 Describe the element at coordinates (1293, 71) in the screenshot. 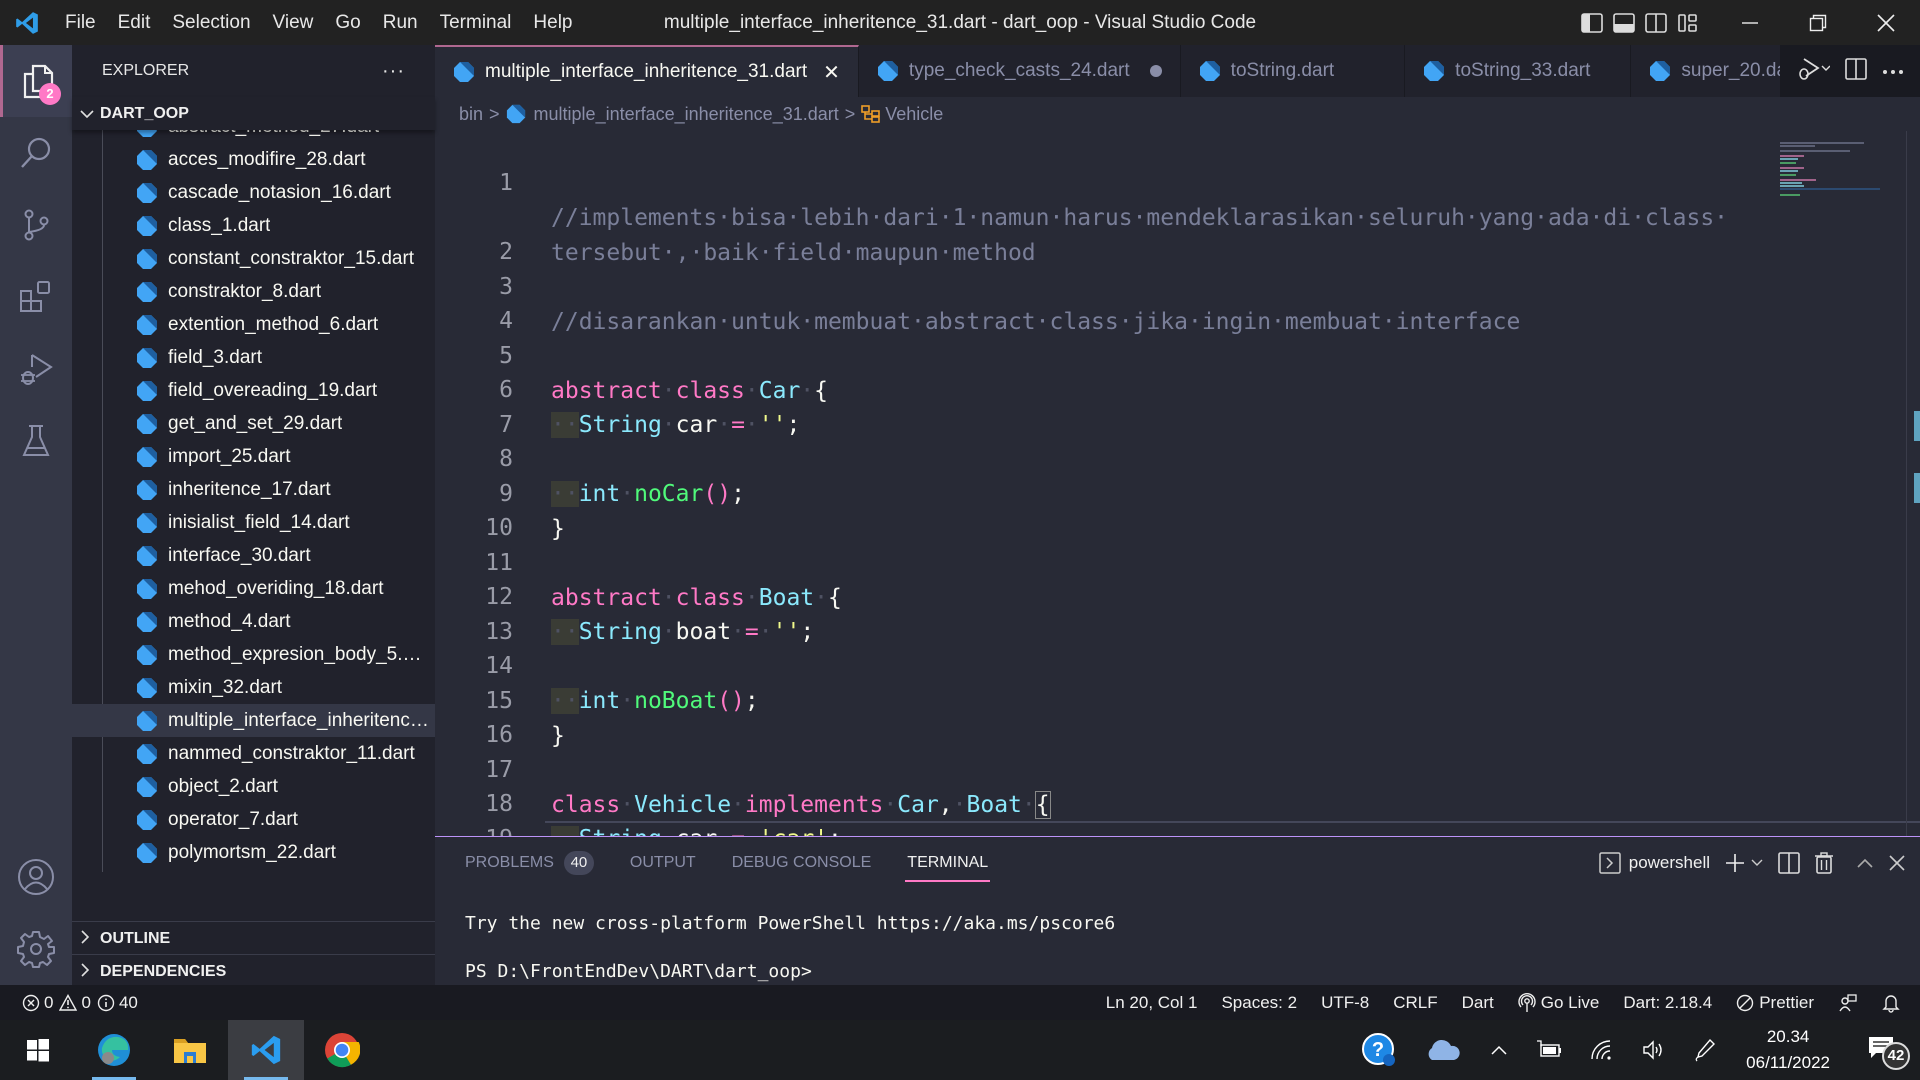

I see `tab-tostring: toString.dart` at that location.